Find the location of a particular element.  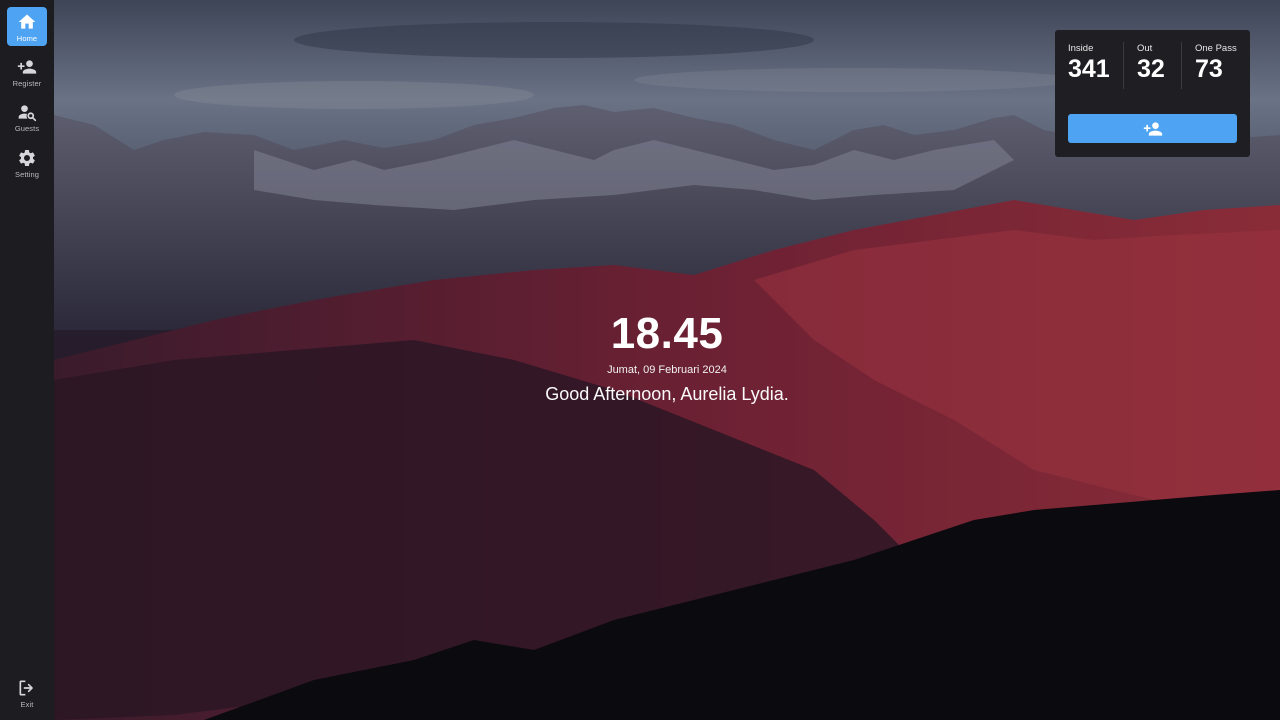

gear-icon is located at coordinates (27, 157).